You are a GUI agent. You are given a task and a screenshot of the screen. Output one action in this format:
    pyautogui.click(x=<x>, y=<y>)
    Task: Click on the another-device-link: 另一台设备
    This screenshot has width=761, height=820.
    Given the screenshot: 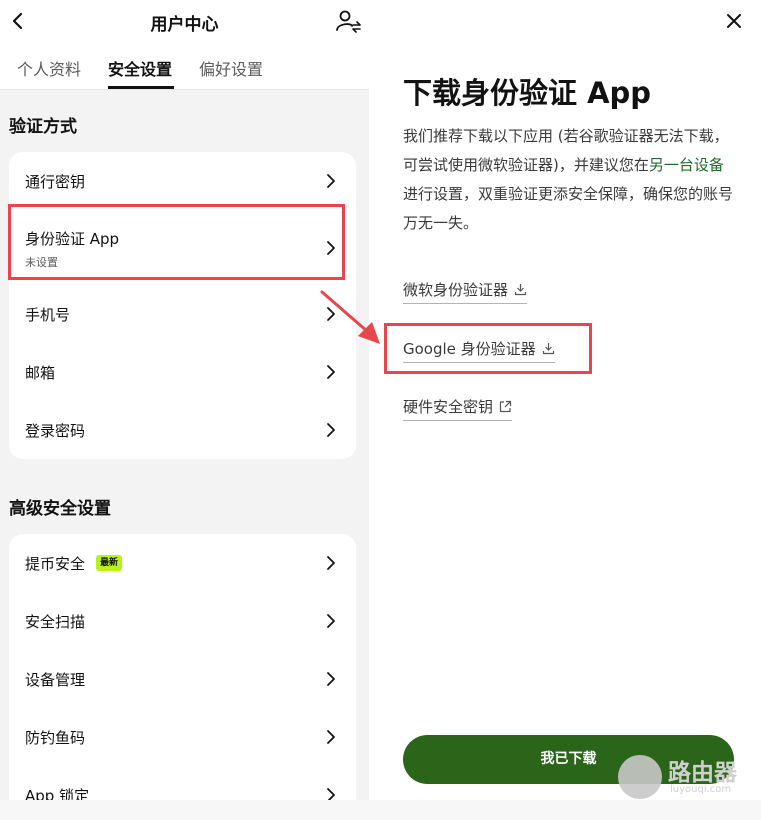 What is the action you would take?
    pyautogui.click(x=686, y=165)
    